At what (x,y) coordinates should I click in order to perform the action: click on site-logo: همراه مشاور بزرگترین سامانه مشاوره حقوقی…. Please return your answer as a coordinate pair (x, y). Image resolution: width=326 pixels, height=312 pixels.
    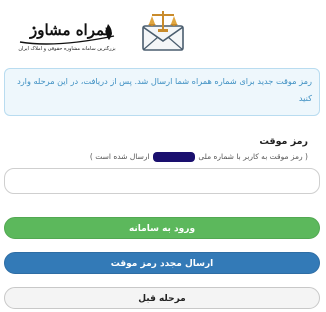
    Looking at the image, I should click on (67, 37).